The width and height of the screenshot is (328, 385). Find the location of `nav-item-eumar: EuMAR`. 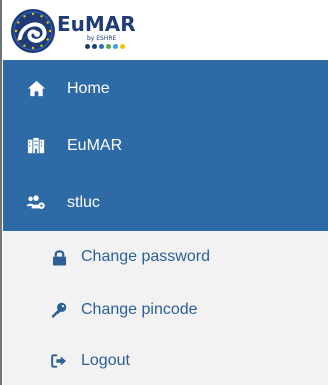

nav-item-eumar: EuMAR is located at coordinates (165, 145).